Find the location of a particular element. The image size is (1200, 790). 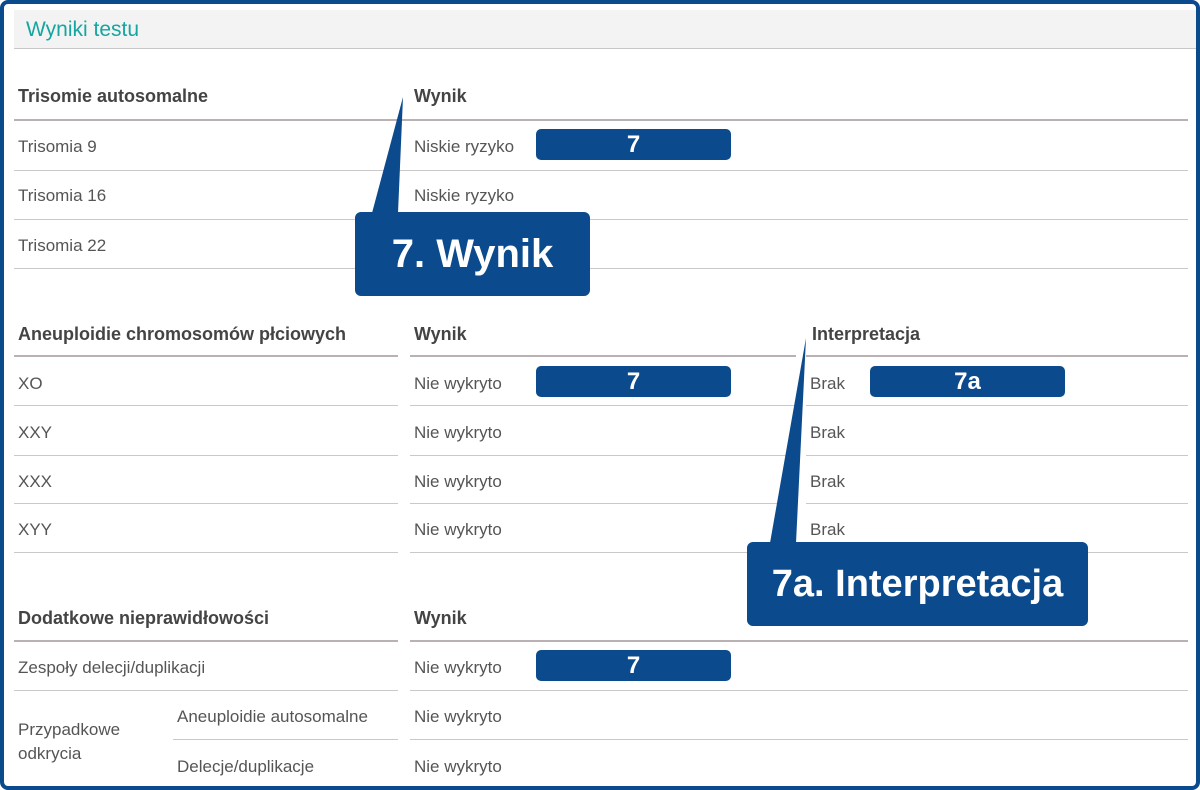

interpretacja-callout-pointer is located at coordinates (788, 440).